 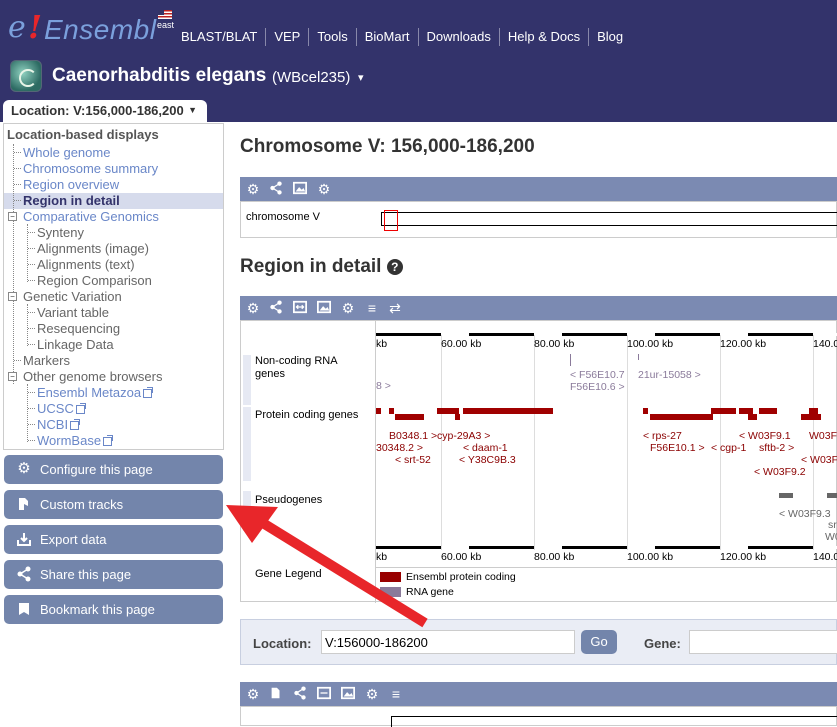 I want to click on nav-help-docs: Help & Docs, so click(x=543, y=37).